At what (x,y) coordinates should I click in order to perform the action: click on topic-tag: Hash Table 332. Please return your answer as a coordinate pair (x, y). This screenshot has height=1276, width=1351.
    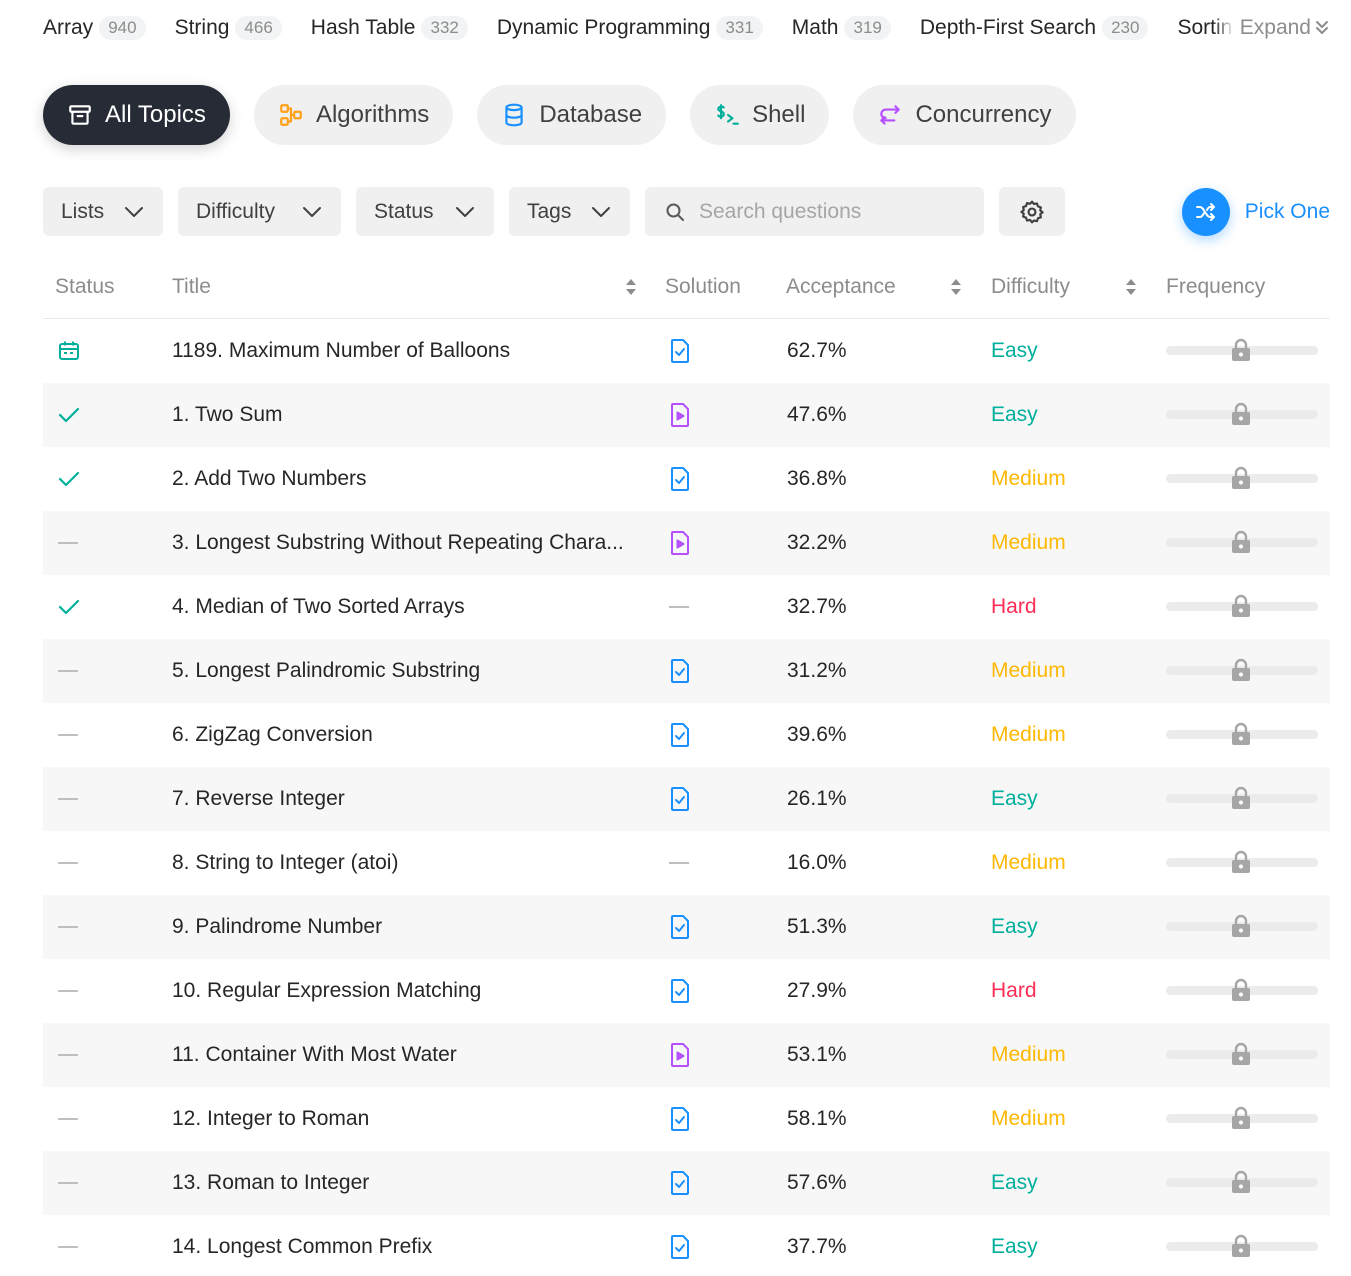
    Looking at the image, I should click on (389, 28).